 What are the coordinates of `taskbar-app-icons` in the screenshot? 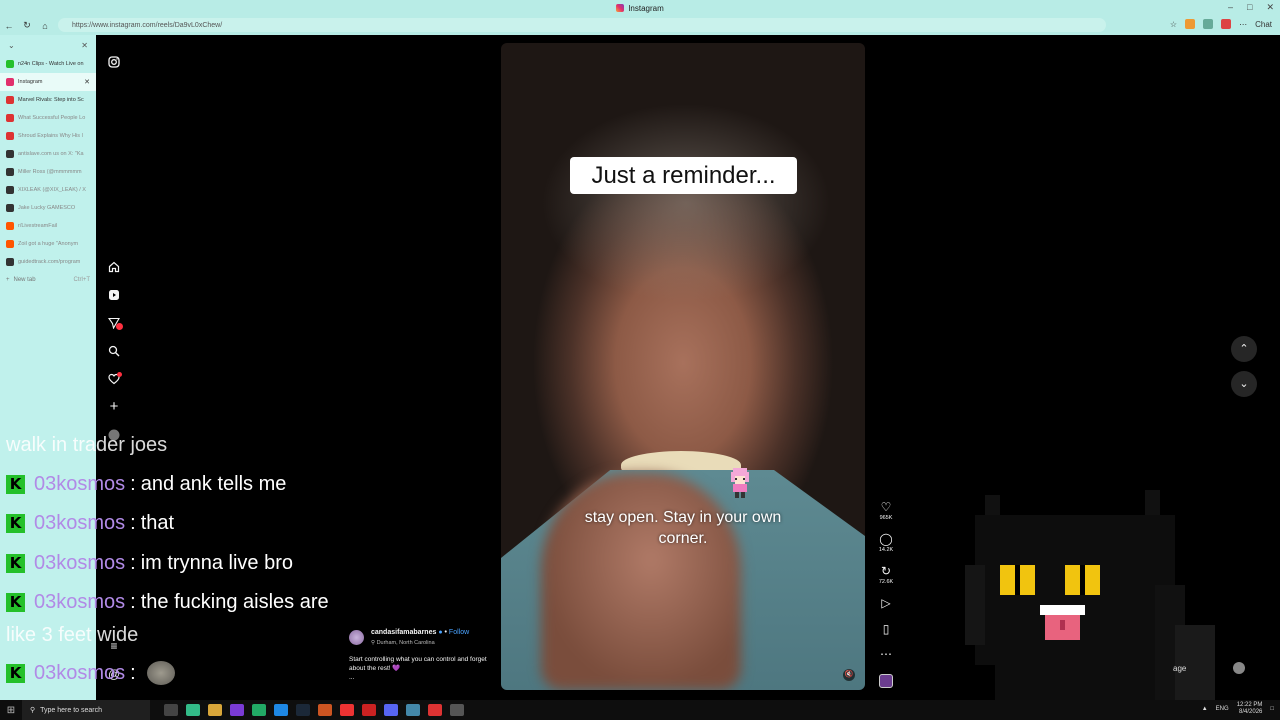 It's located at (314, 710).